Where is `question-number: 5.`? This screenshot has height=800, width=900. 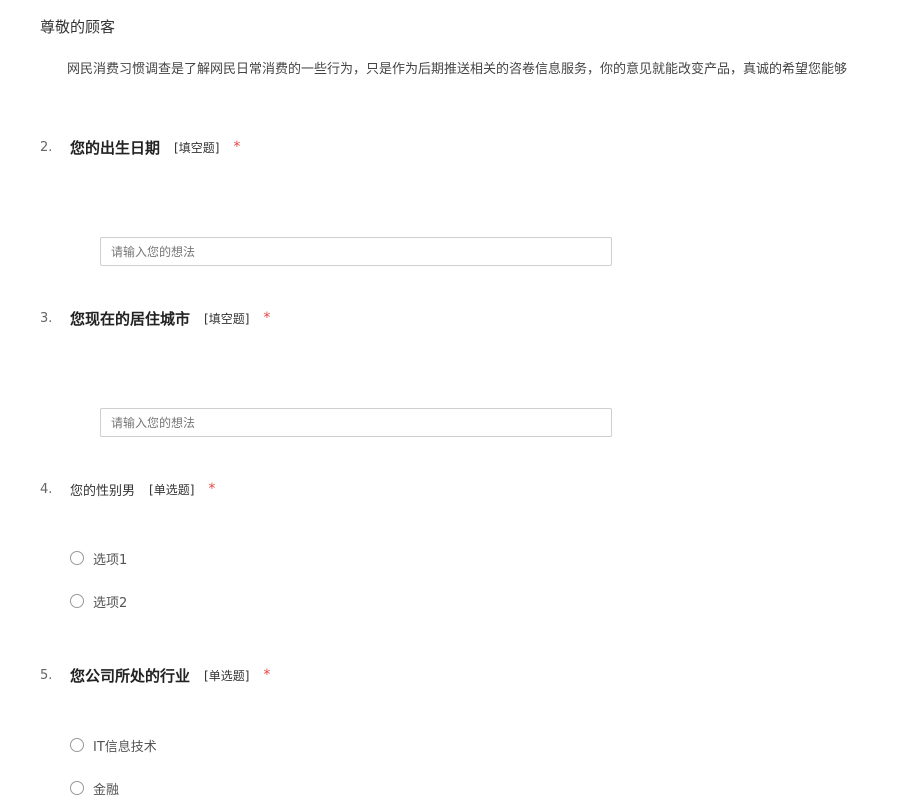 question-number: 5. is located at coordinates (46, 675).